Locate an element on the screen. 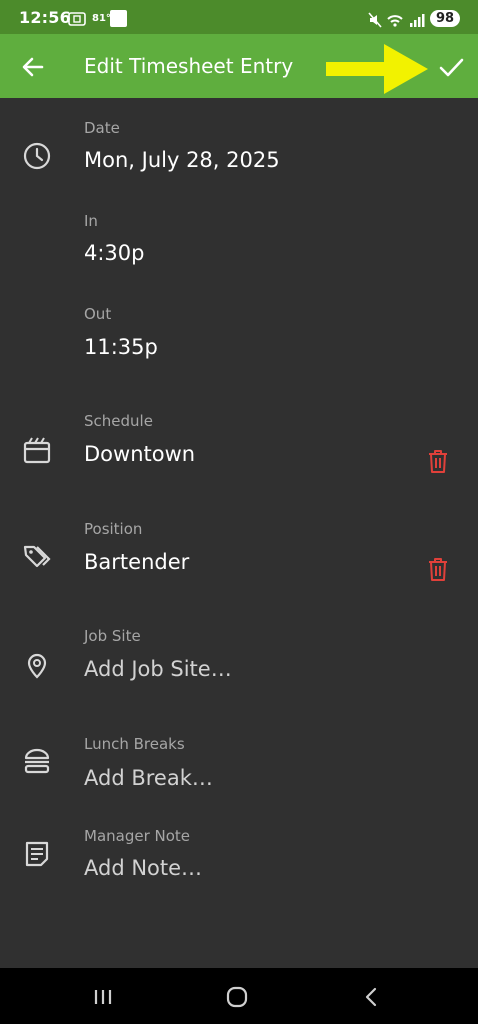 The width and height of the screenshot is (478, 1024). lunch-breaks-label: Lunch Breaks is located at coordinates (134, 744).